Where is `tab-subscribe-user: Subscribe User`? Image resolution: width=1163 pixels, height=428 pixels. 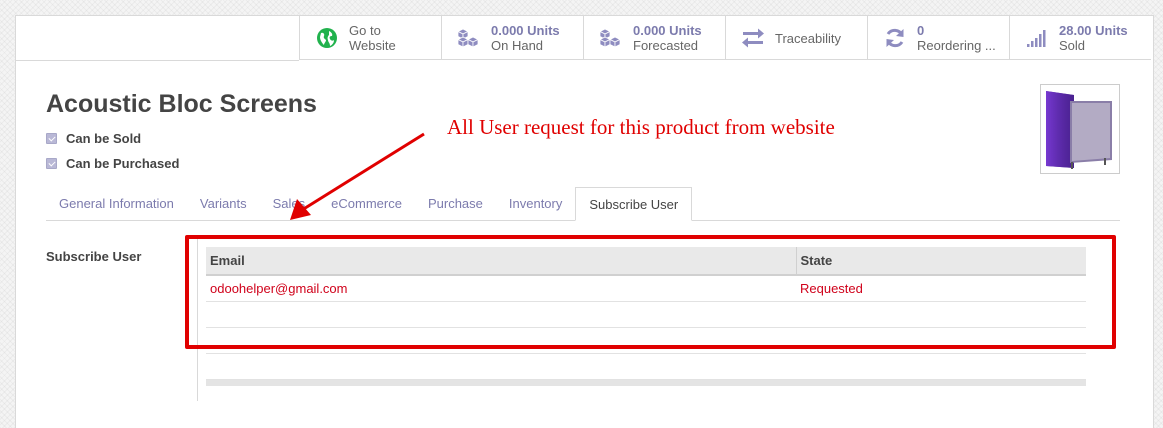
tab-subscribe-user: Subscribe User is located at coordinates (634, 204).